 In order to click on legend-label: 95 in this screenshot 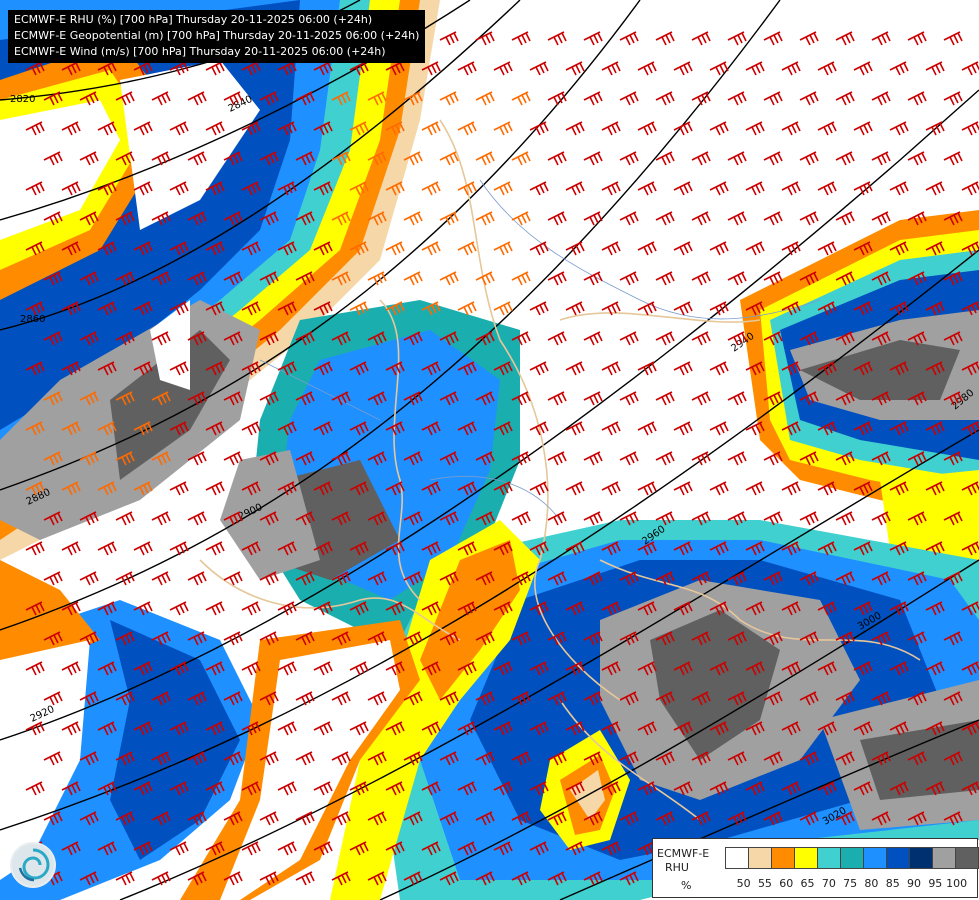, I will do `click(935, 883)`.